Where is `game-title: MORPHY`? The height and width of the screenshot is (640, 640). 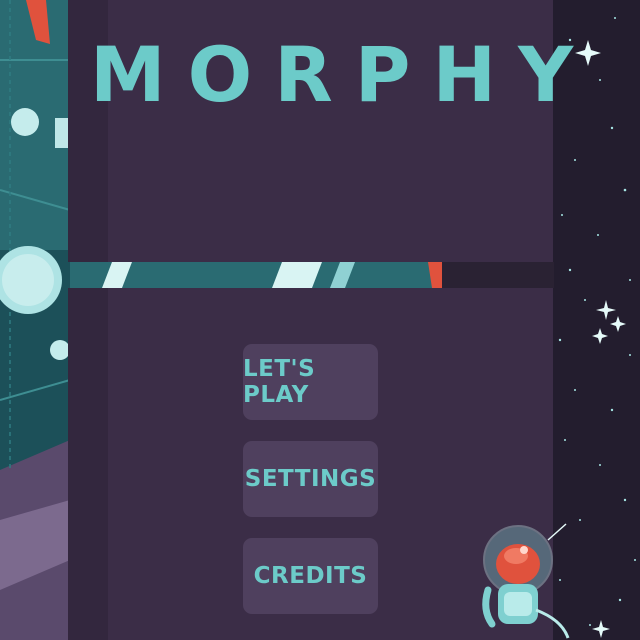
game-title: MORPHY is located at coordinates (343, 74).